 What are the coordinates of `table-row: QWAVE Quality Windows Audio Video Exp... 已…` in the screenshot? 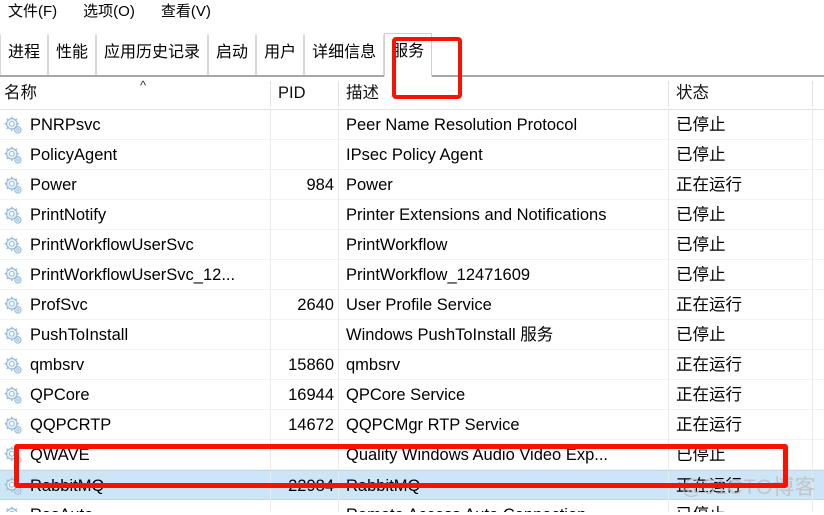 It's located at (412, 455).